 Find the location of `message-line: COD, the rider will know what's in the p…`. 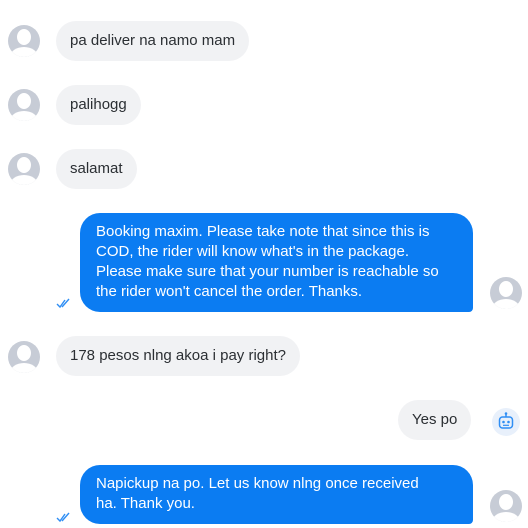

message-line: COD, the rider will know what's in the p… is located at coordinates (253, 251).